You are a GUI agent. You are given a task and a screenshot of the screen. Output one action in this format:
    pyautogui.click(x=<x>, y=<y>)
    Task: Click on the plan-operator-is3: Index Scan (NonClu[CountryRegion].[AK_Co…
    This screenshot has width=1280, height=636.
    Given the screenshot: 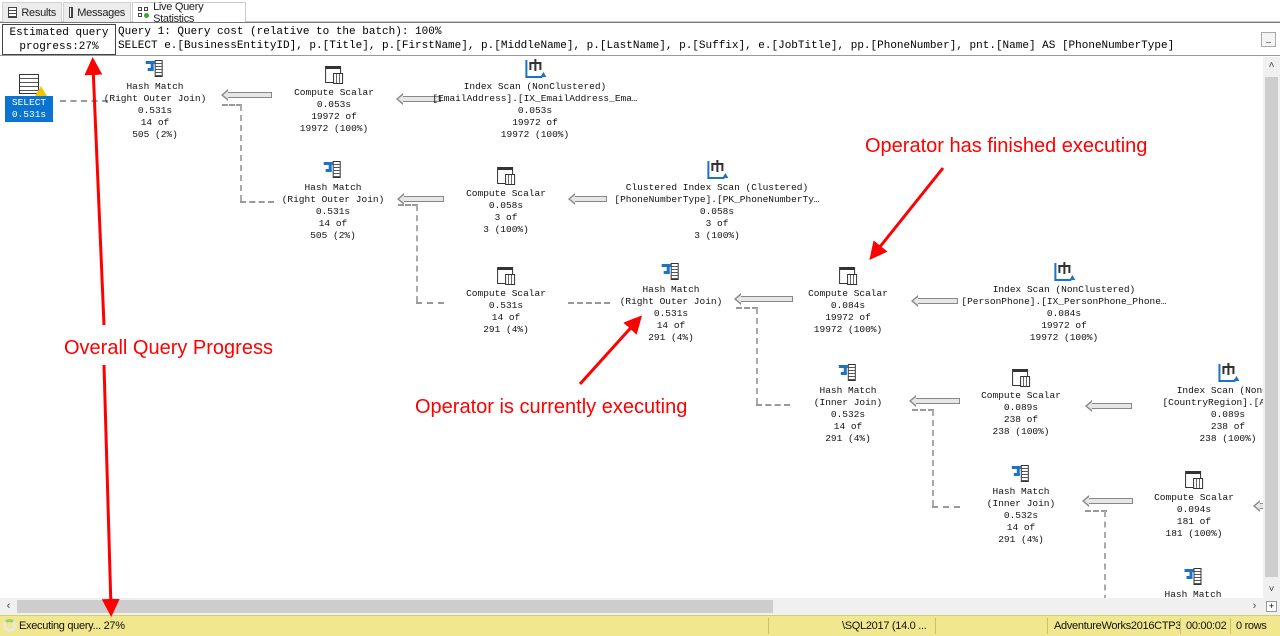 What is the action you would take?
    pyautogui.click(x=1212, y=404)
    